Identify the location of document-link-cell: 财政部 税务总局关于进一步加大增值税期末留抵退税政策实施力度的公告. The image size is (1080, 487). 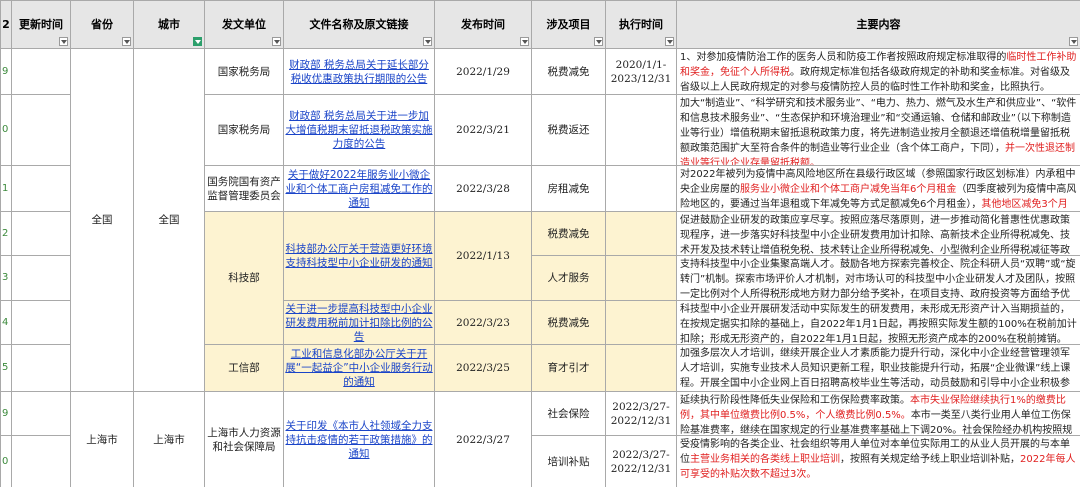
(359, 130).